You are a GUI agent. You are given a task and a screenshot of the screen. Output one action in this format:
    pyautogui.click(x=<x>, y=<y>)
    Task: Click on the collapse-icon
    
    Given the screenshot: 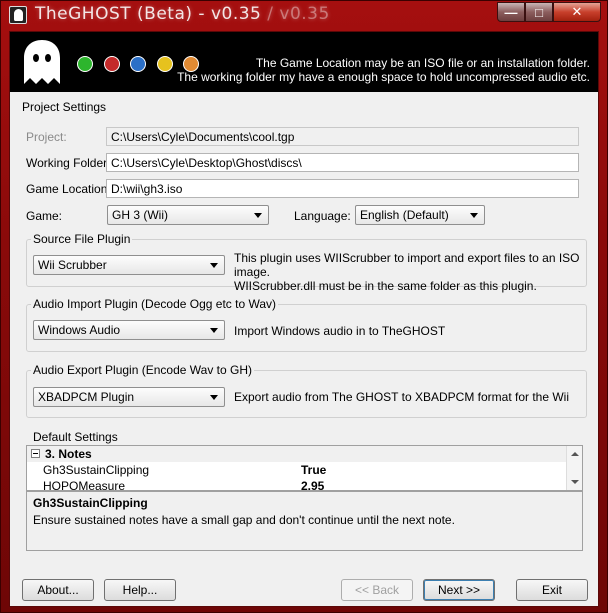 What is the action you would take?
    pyautogui.click(x=35, y=453)
    